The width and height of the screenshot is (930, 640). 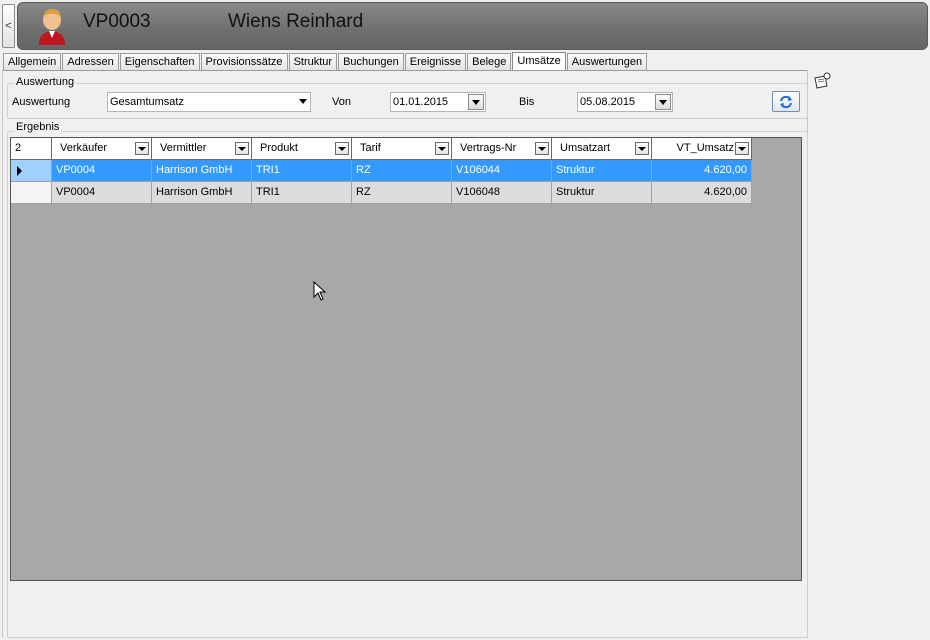 What do you see at coordinates (585, 148) in the screenshot?
I see `column-header-label: Umsatzart` at bounding box center [585, 148].